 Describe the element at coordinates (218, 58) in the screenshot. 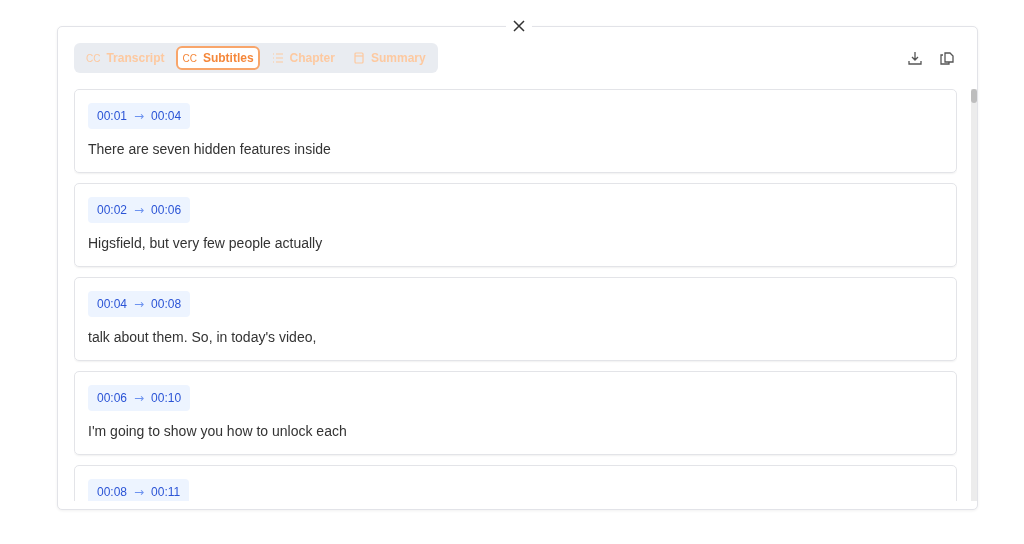

I see `tab: CC Subtitles` at that location.